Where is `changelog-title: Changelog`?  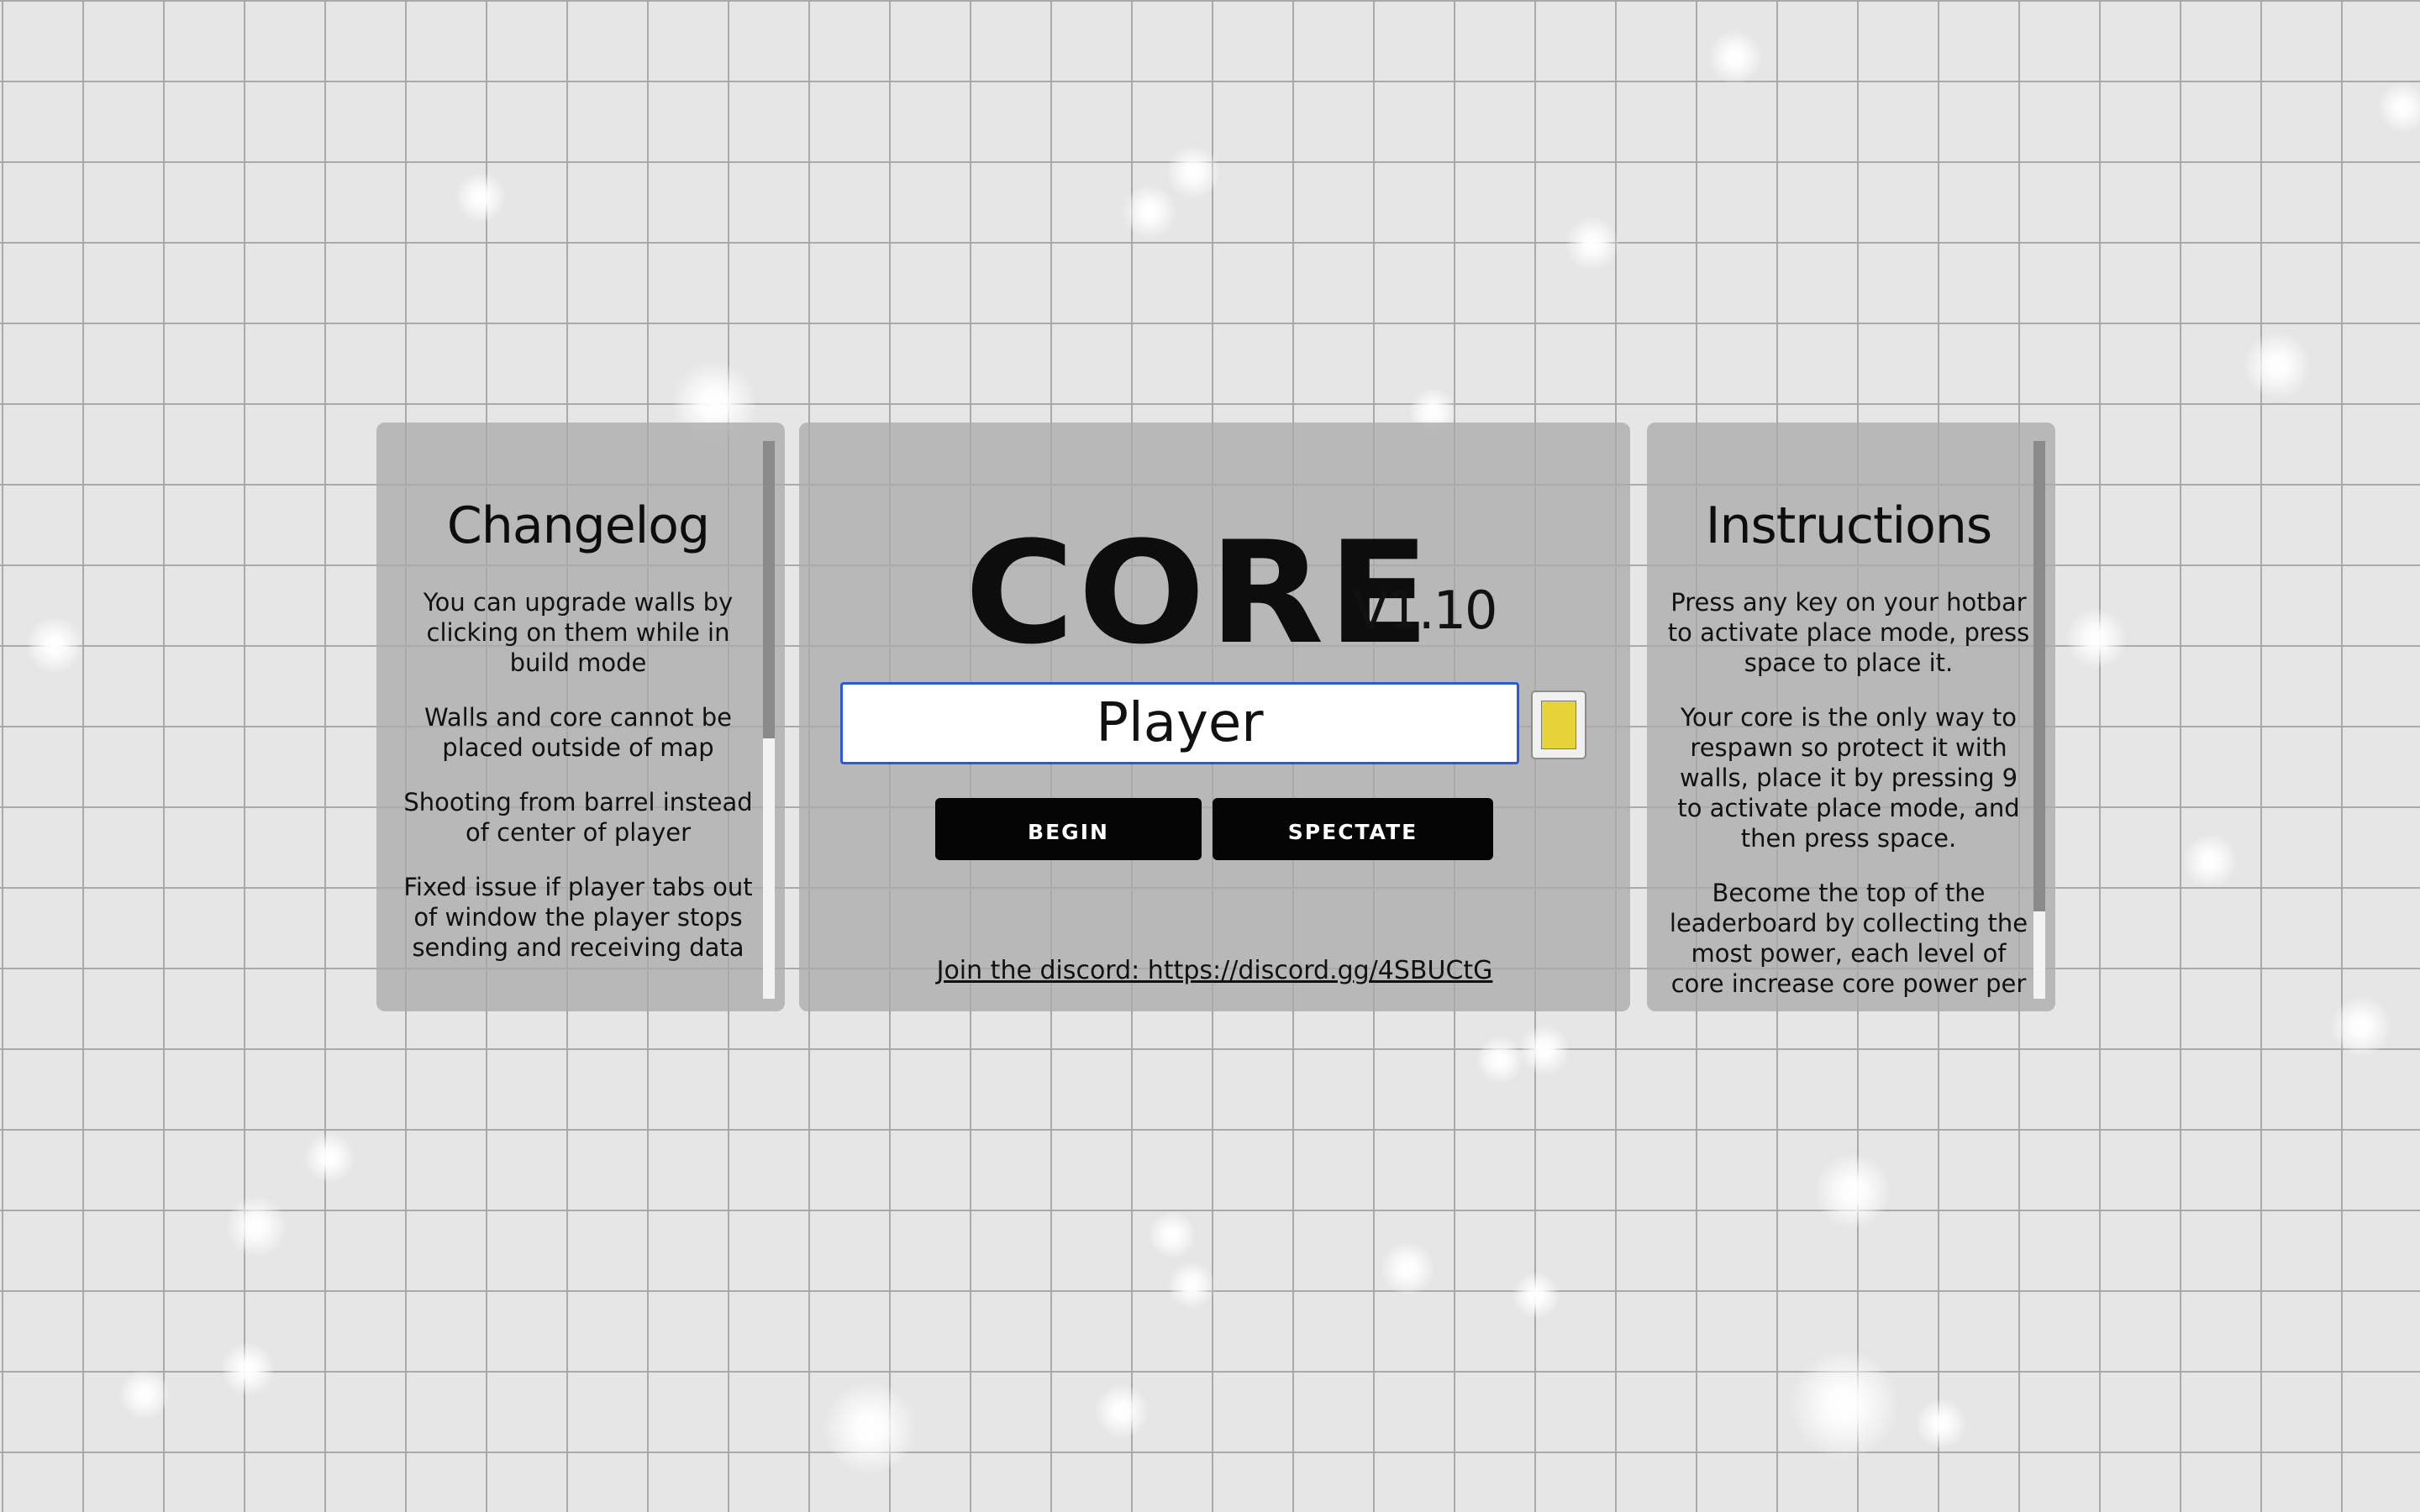
changelog-title: Changelog is located at coordinates (578, 525).